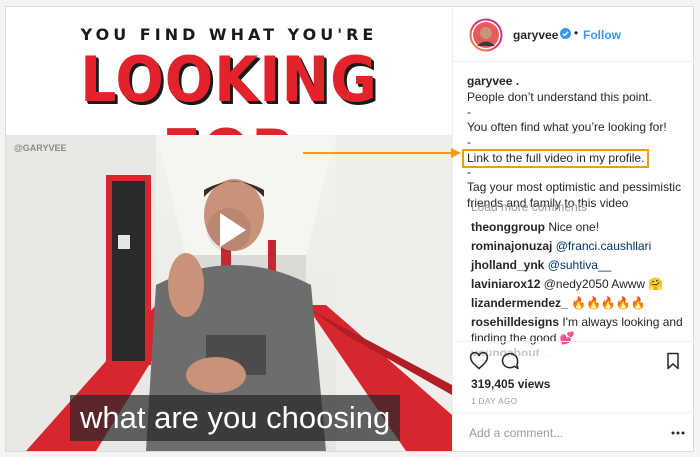 The width and height of the screenshot is (700, 457). Describe the element at coordinates (564, 433) in the screenshot. I see `add-comment-input` at that location.